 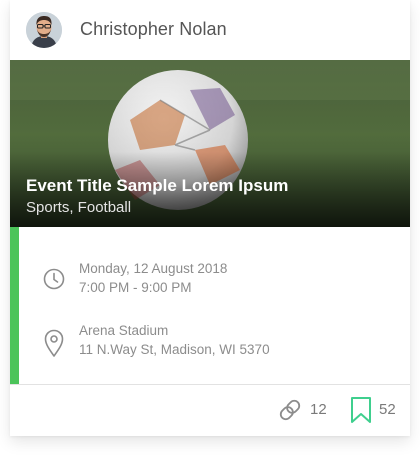 What do you see at coordinates (387, 409) in the screenshot?
I see `bookmark-count: 52` at bounding box center [387, 409].